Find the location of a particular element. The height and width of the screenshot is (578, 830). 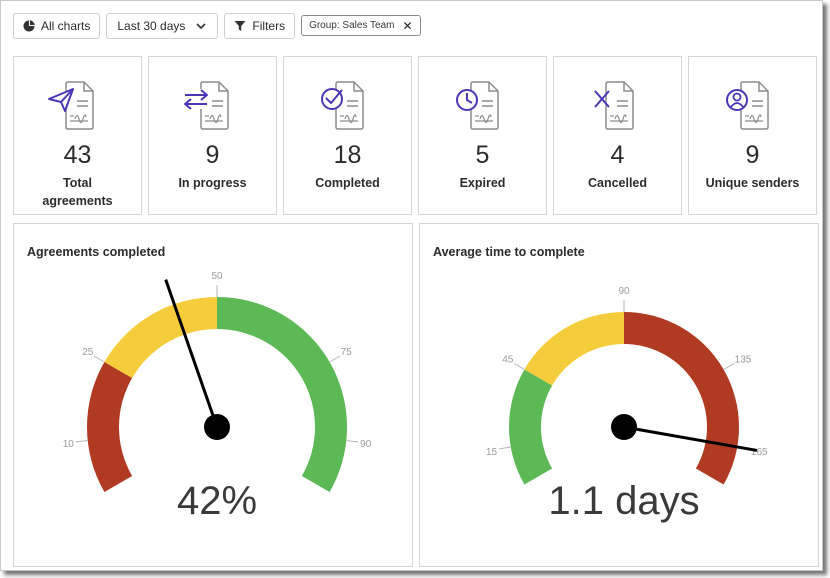

kpi-label: In progress is located at coordinates (212, 183).